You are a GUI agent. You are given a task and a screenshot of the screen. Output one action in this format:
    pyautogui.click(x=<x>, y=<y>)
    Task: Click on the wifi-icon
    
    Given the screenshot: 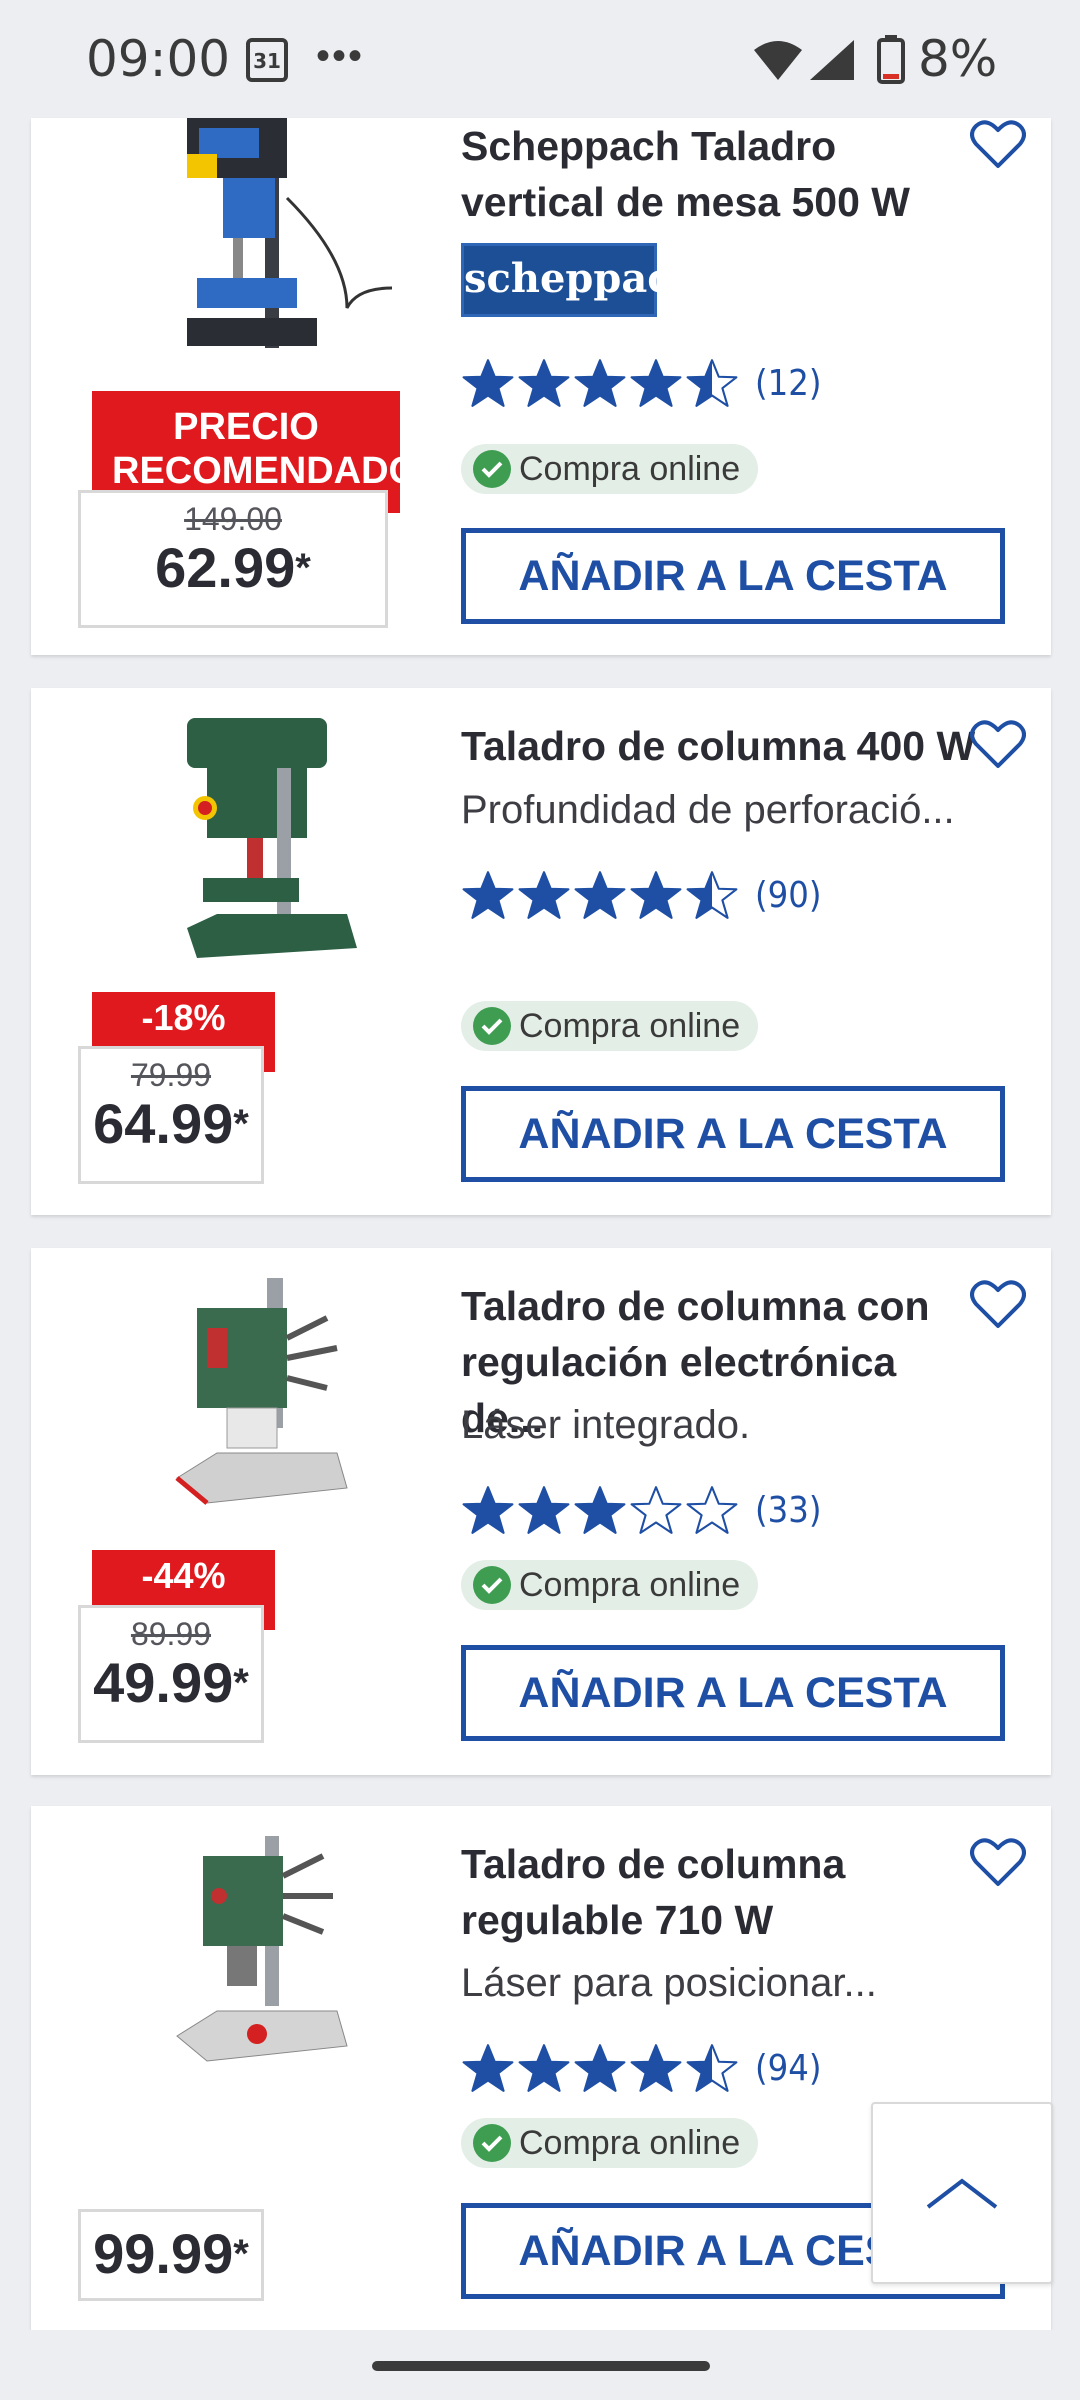 What is the action you would take?
    pyautogui.click(x=778, y=60)
    